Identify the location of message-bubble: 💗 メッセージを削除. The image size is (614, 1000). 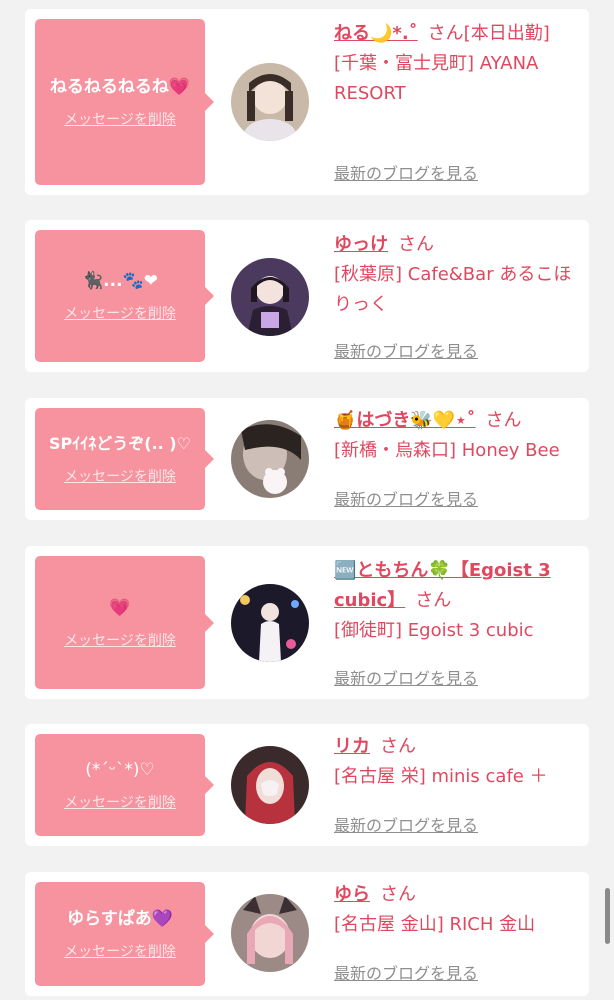
(124, 622).